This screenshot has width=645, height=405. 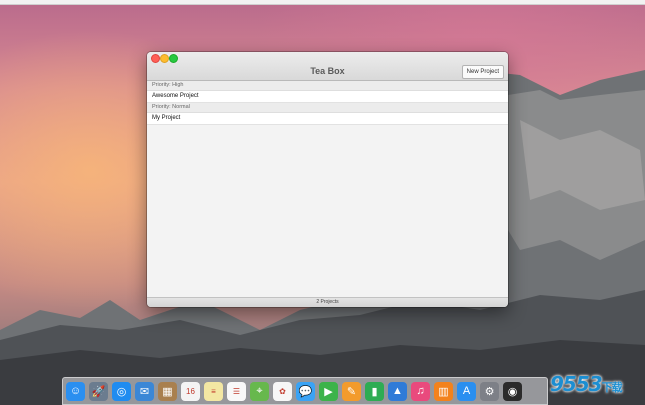 What do you see at coordinates (420, 391) in the screenshot?
I see `itunes-icon: ♫` at bounding box center [420, 391].